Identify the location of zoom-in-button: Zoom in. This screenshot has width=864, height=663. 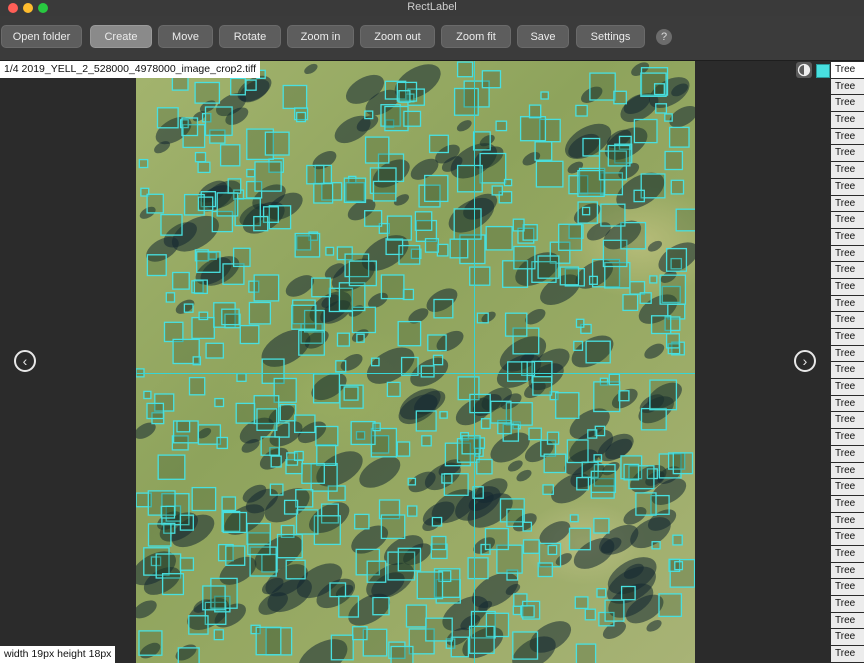
(320, 36).